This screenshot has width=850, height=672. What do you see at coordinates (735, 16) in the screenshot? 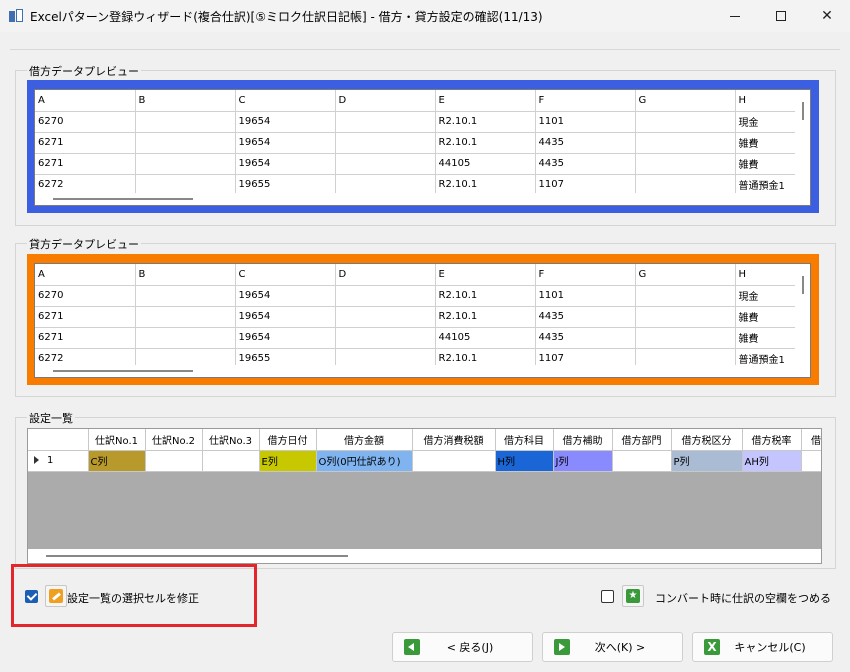
I see `minimize-button` at bounding box center [735, 16].